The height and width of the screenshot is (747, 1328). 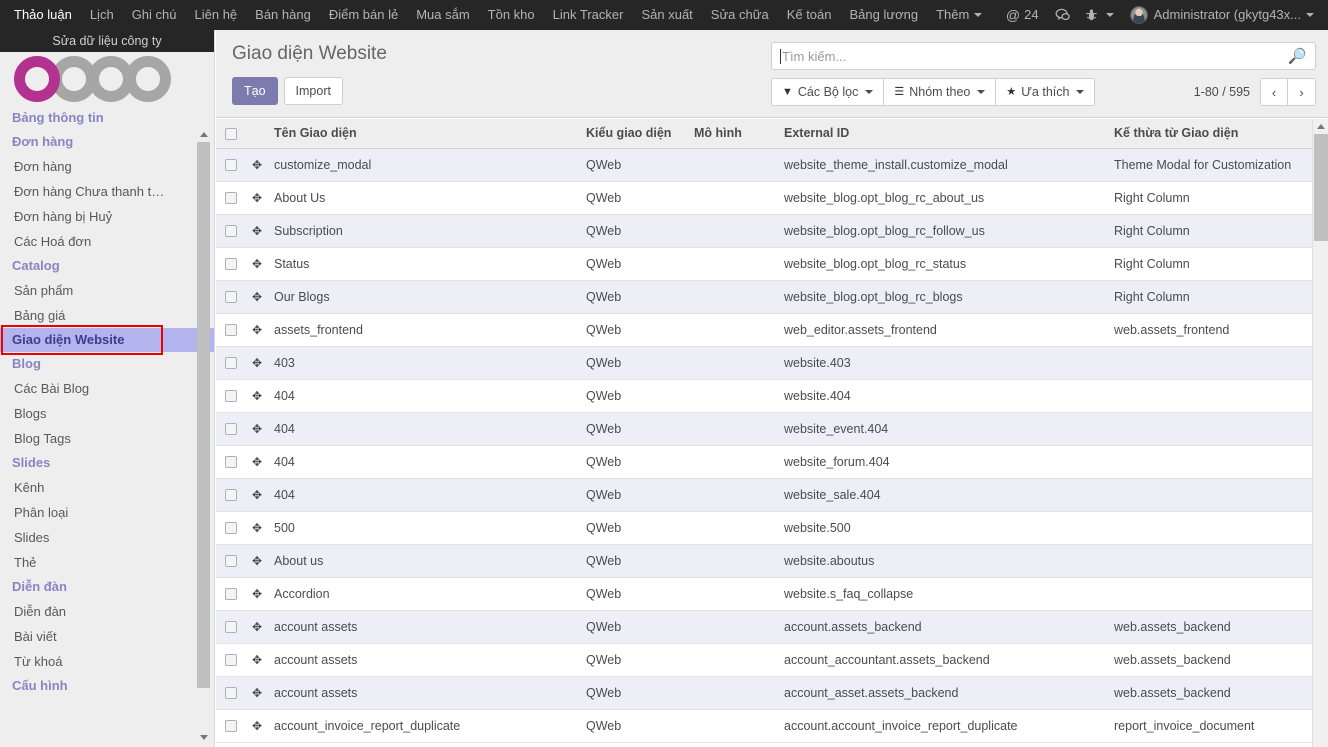 What do you see at coordinates (1100, 15) in the screenshot?
I see `debug-menu-button` at bounding box center [1100, 15].